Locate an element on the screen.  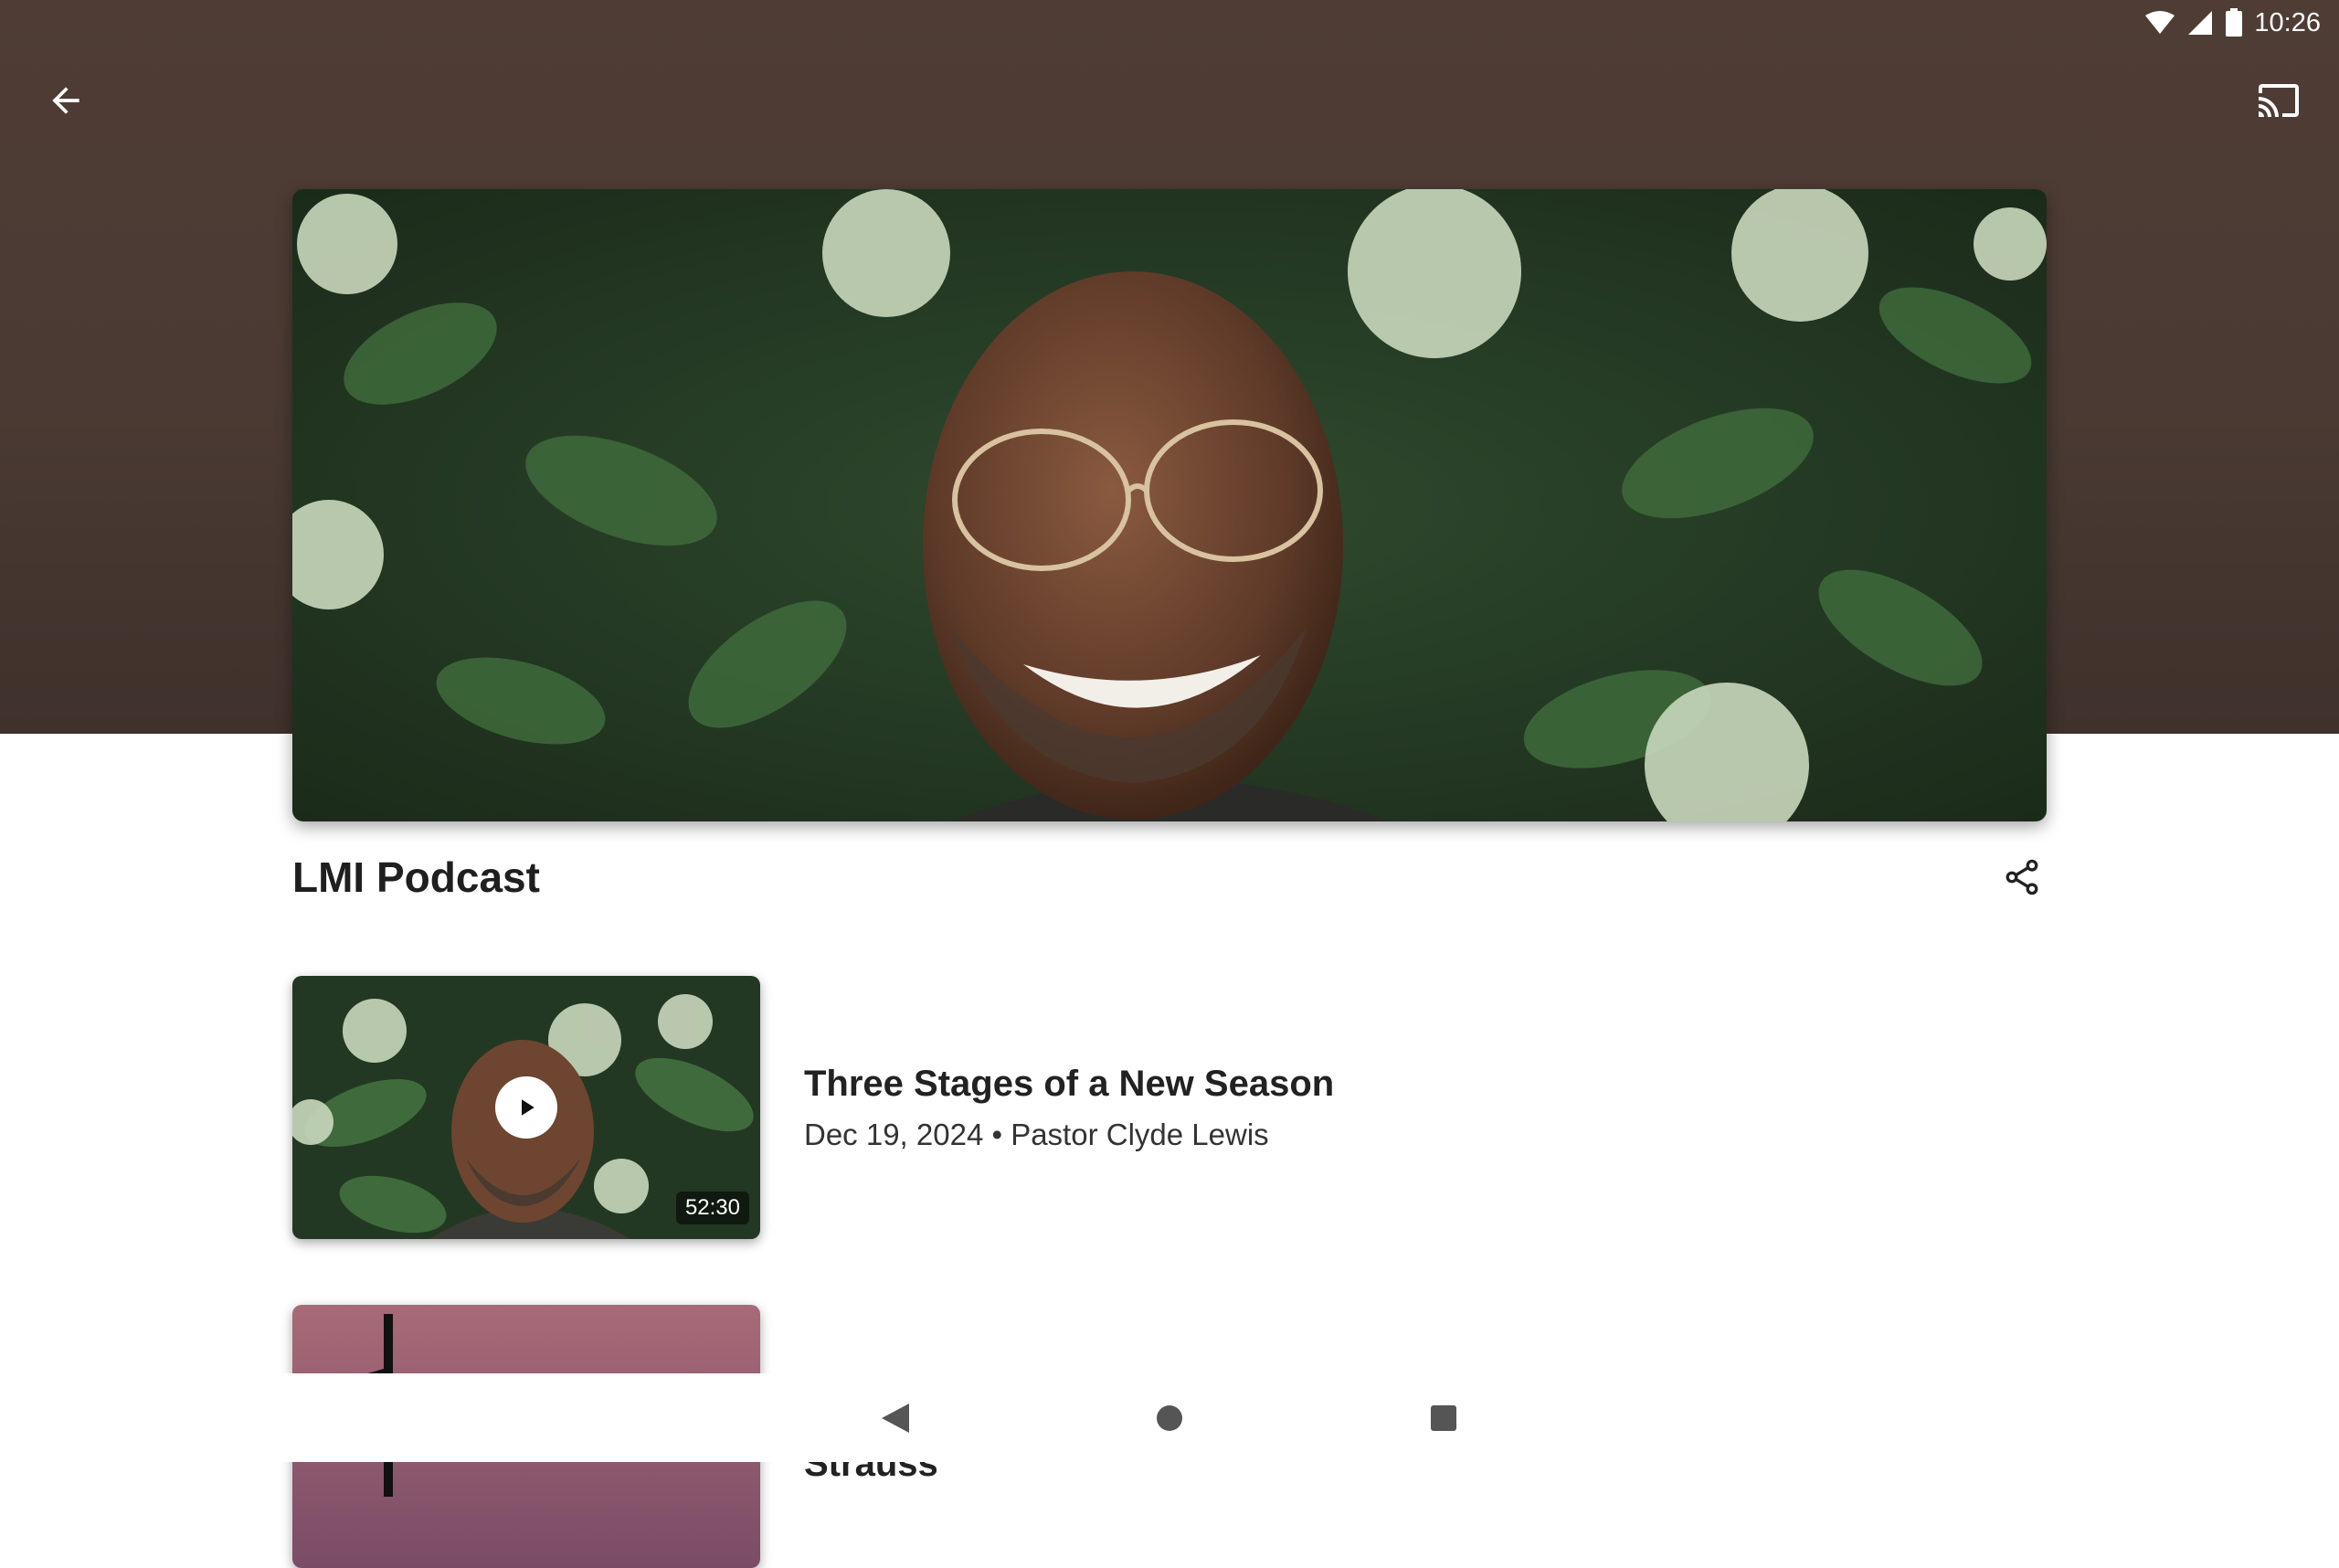
battery-icon is located at coordinates (2234, 22).